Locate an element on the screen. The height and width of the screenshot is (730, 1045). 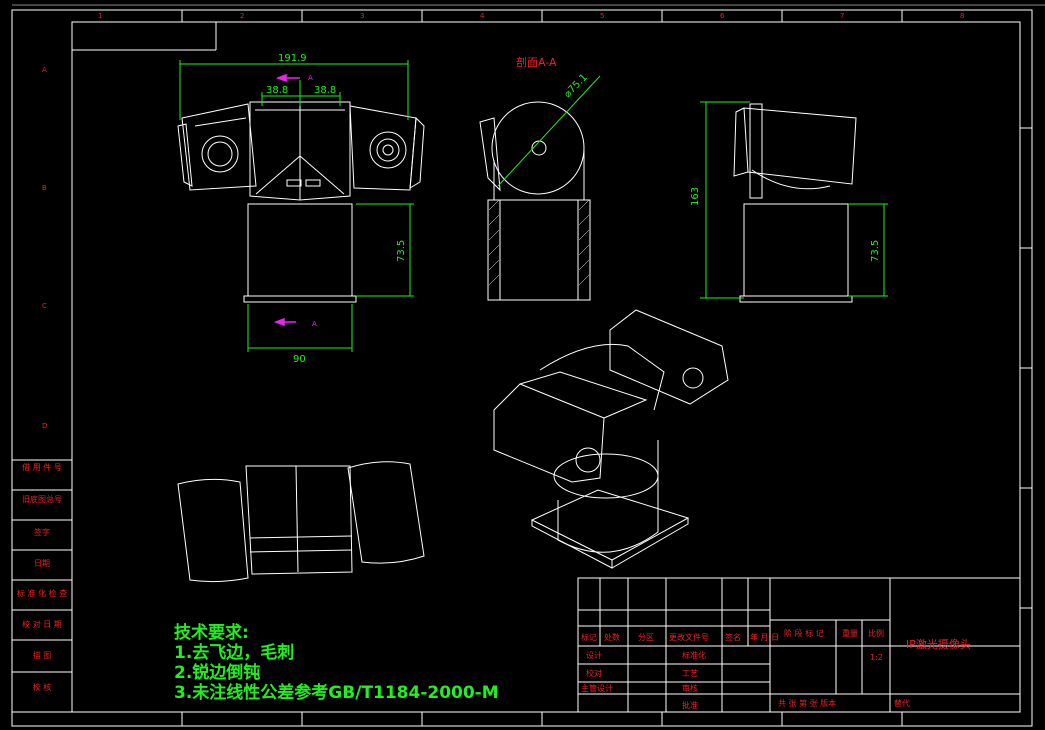
left-col-label: 描 图 is located at coordinates (42, 655).